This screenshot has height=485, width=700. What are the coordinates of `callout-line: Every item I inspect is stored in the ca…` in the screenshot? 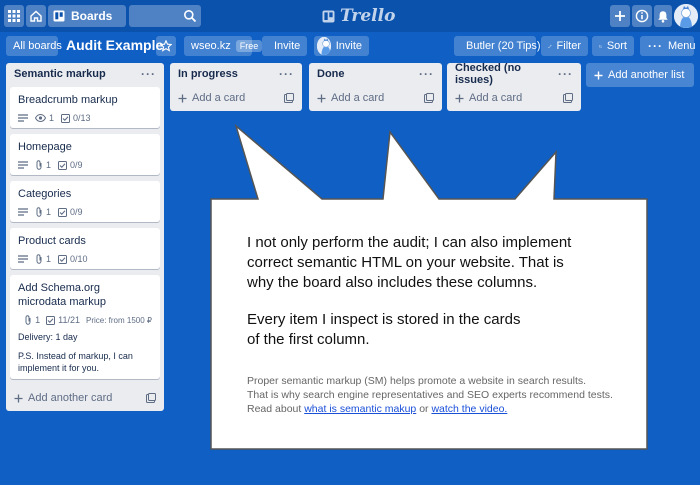 It's located at (384, 319).